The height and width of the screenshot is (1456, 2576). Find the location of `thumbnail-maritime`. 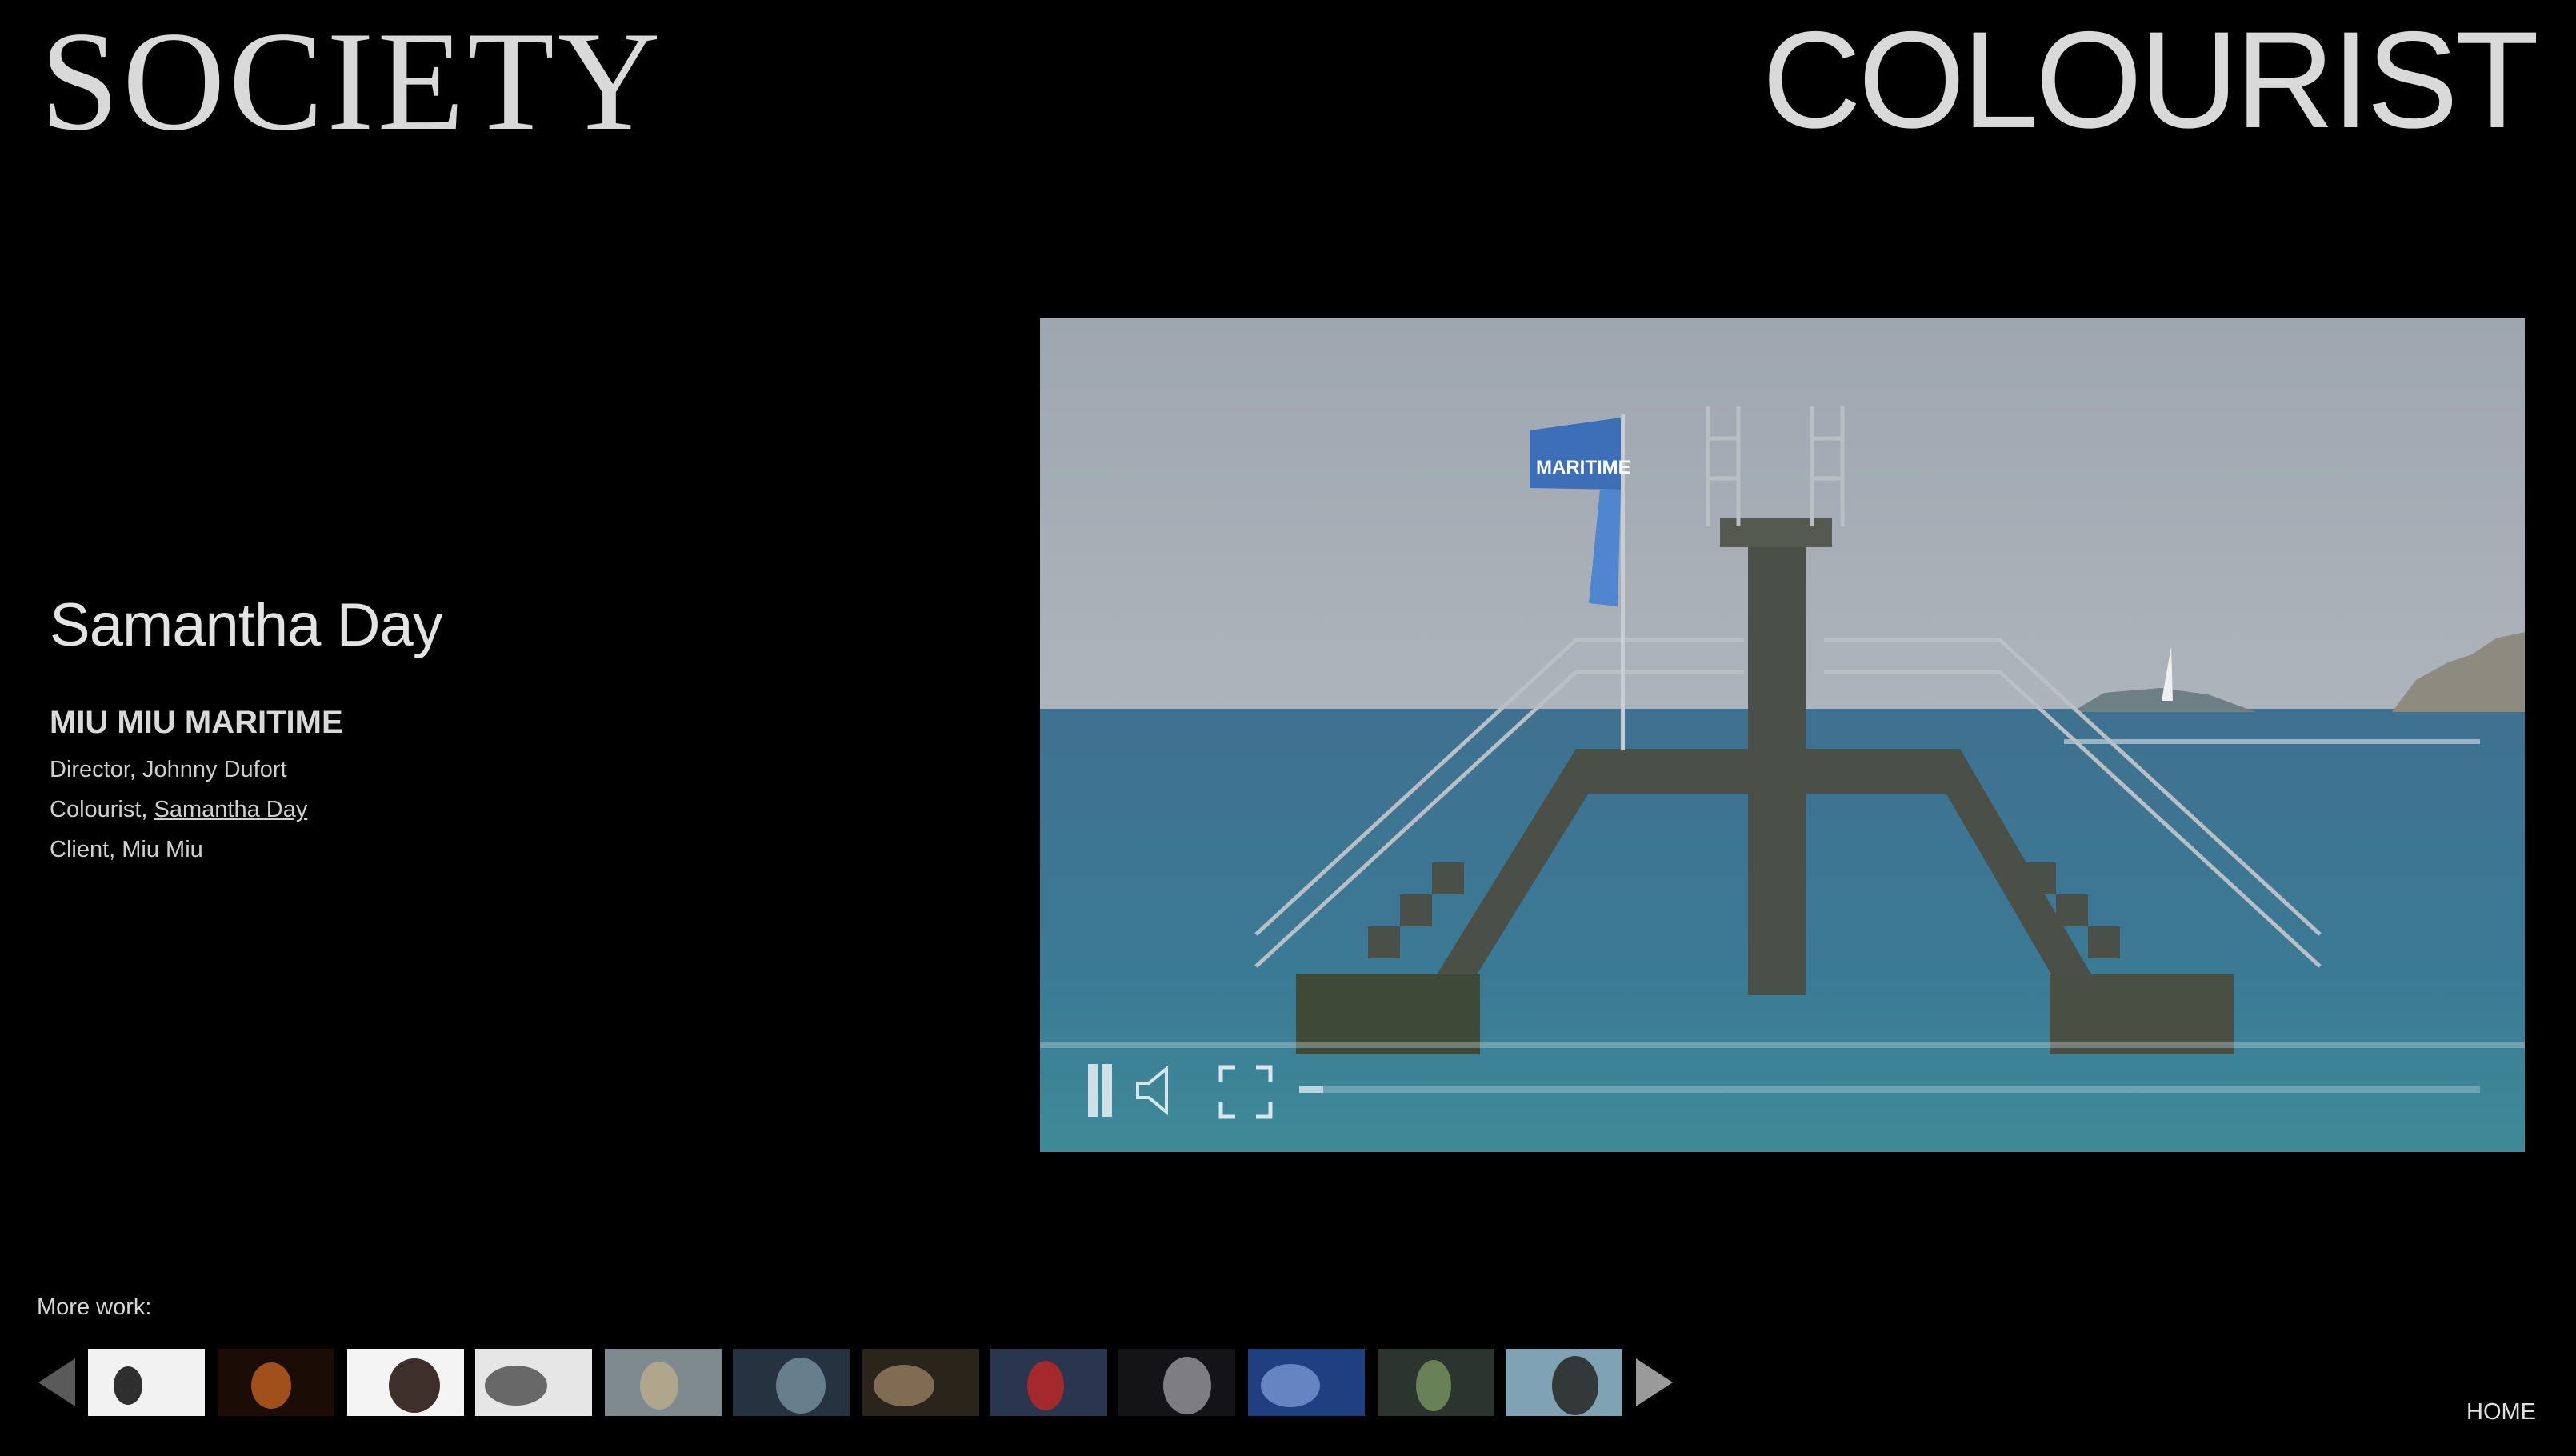

thumbnail-maritime is located at coordinates (1564, 1382).